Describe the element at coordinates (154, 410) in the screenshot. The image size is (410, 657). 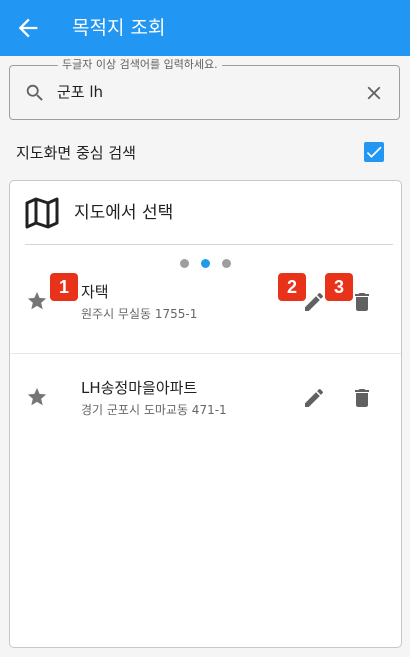
I see `item-address: 경기 군포시 도마교동 471-1` at that location.